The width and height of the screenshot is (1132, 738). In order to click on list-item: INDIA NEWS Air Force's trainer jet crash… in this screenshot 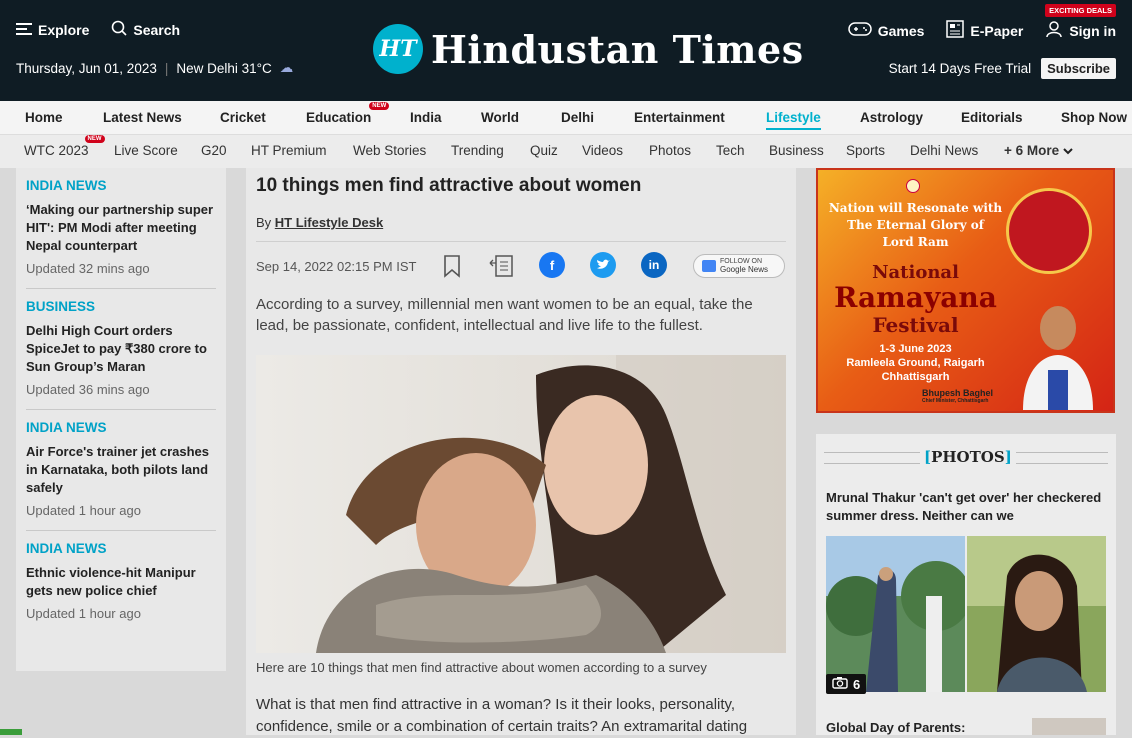, I will do `click(121, 470)`.